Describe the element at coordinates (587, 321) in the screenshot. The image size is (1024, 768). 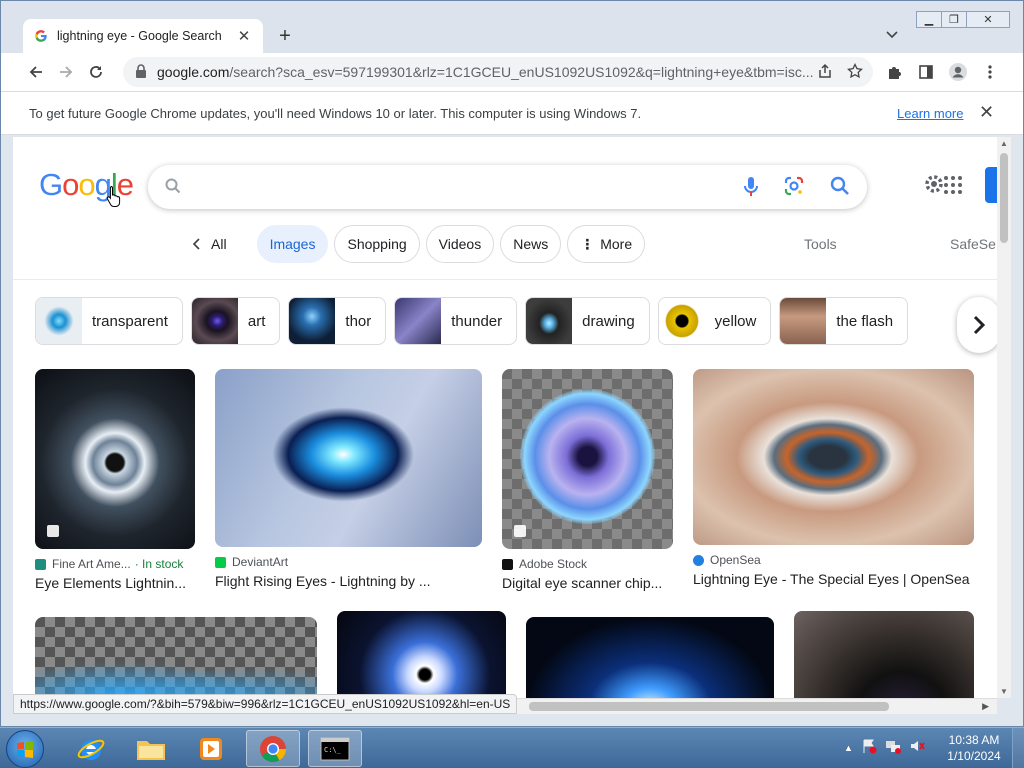
I see `chip-drawing: drawing` at that location.